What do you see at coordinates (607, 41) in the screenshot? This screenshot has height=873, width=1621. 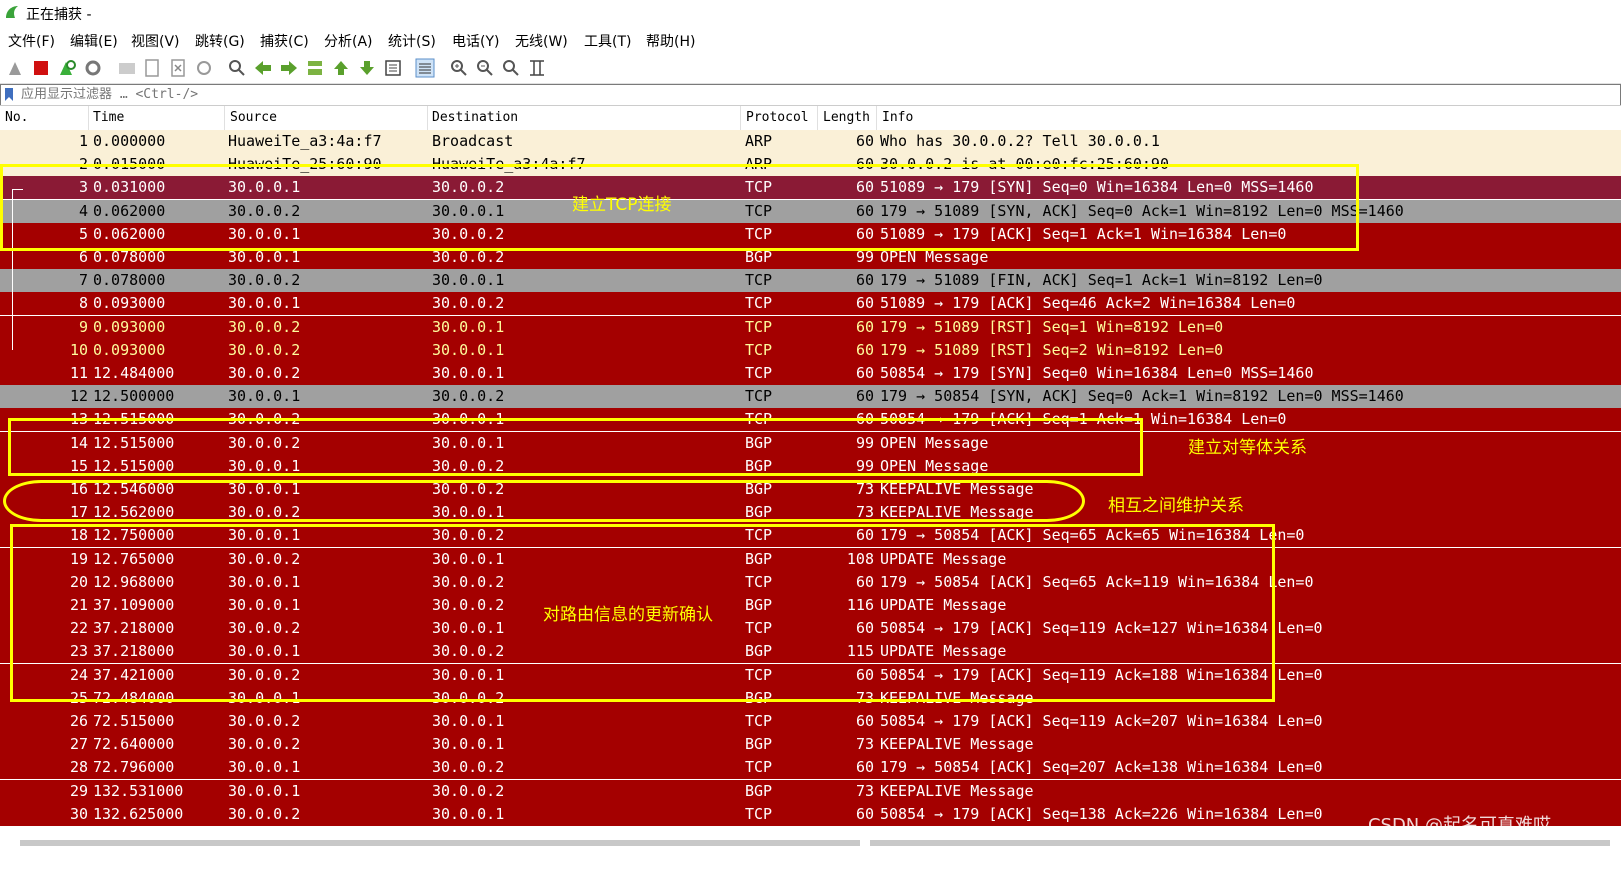 I see `menu-tools: 工具(T)` at bounding box center [607, 41].